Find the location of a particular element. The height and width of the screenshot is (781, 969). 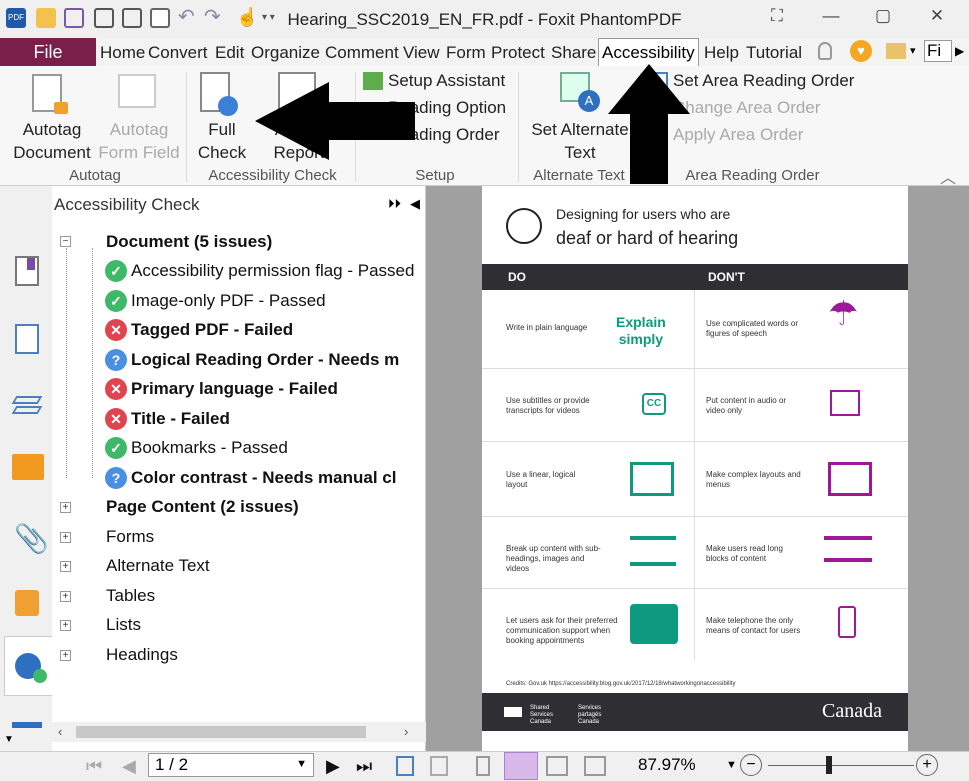

view-mode-2-icon is located at coordinates (439, 766).